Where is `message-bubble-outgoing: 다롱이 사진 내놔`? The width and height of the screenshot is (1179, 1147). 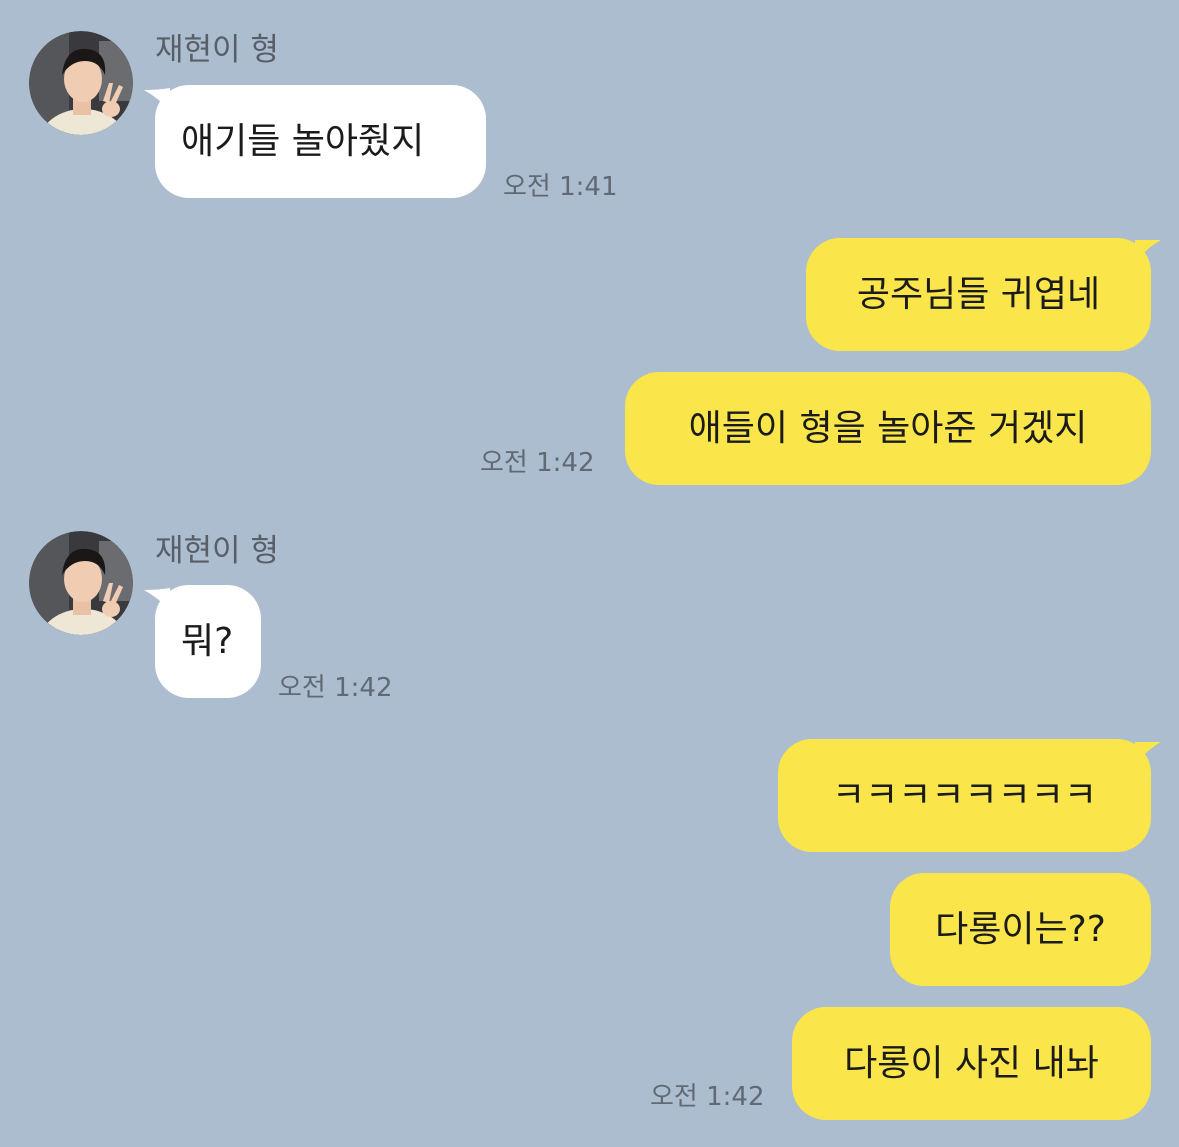 message-bubble-outgoing: 다롱이 사진 내놔 is located at coordinates (971, 1063).